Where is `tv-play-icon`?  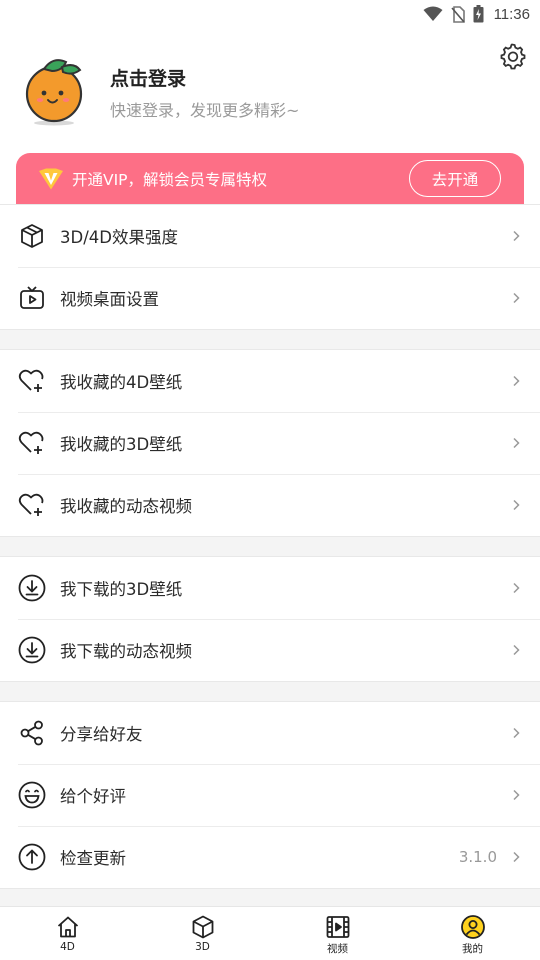 tv-play-icon is located at coordinates (32, 298).